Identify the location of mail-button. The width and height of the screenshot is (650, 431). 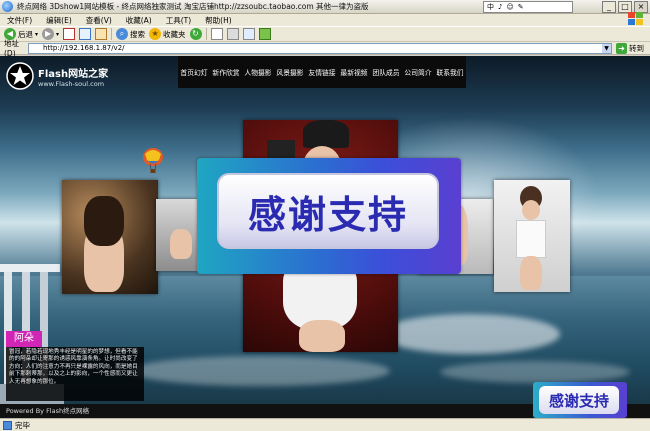
(216, 34).